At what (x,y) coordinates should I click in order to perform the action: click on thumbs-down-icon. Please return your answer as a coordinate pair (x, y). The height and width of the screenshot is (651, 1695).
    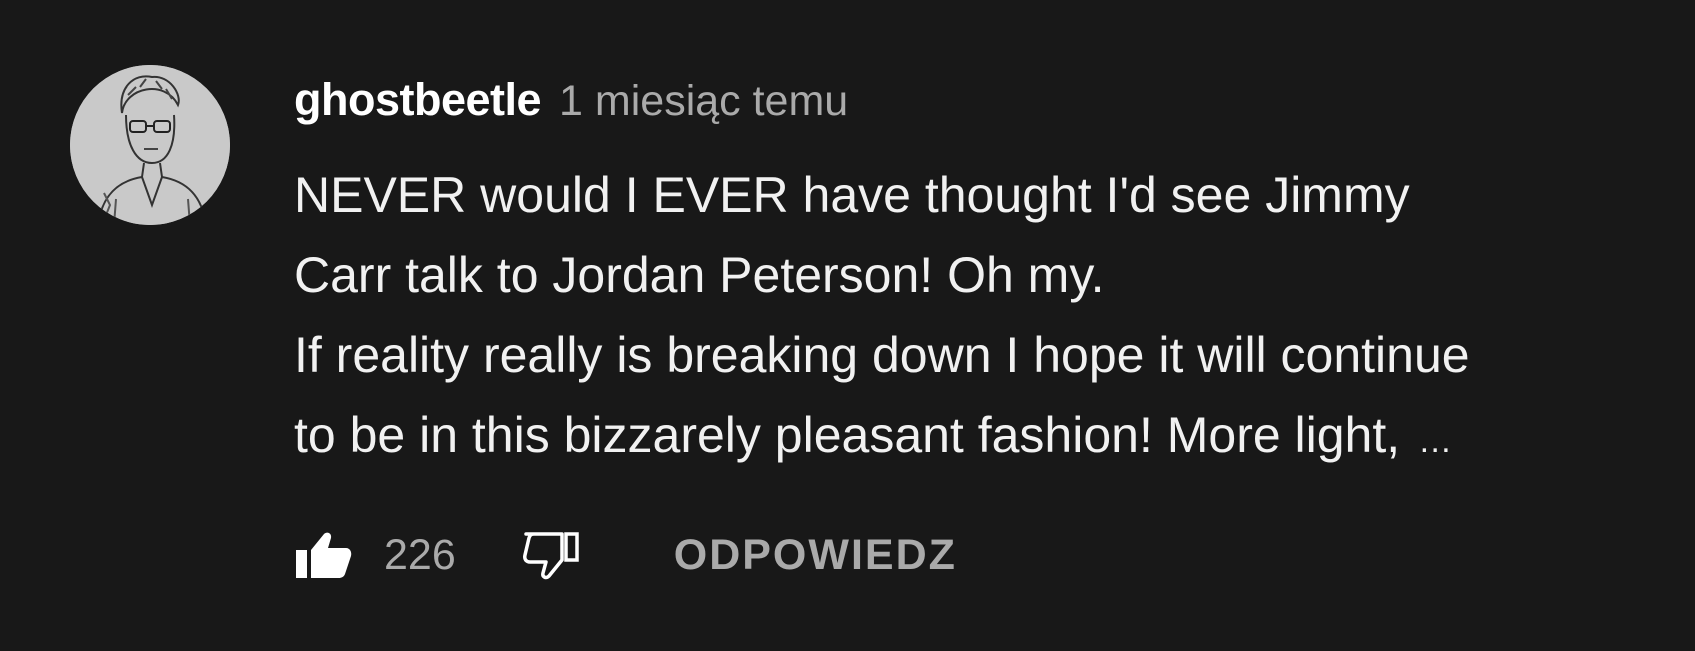
    Looking at the image, I should click on (550, 556).